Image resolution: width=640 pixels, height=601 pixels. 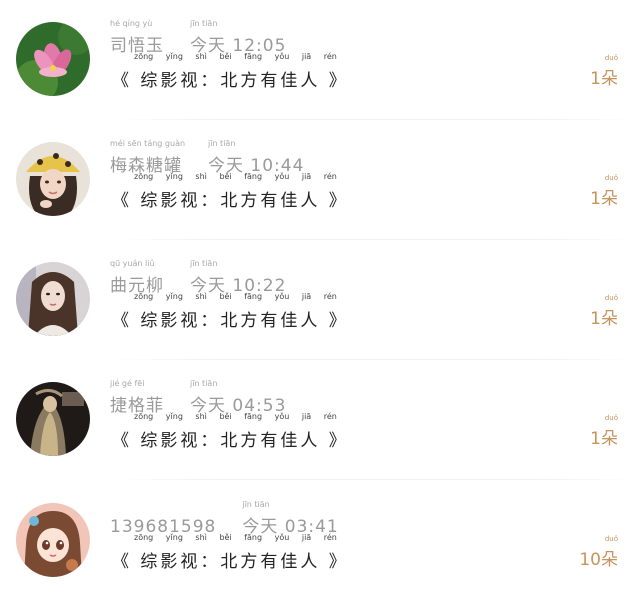 I want to click on timestamp: jīn tiān 今天 03:41, so click(x=290, y=518).